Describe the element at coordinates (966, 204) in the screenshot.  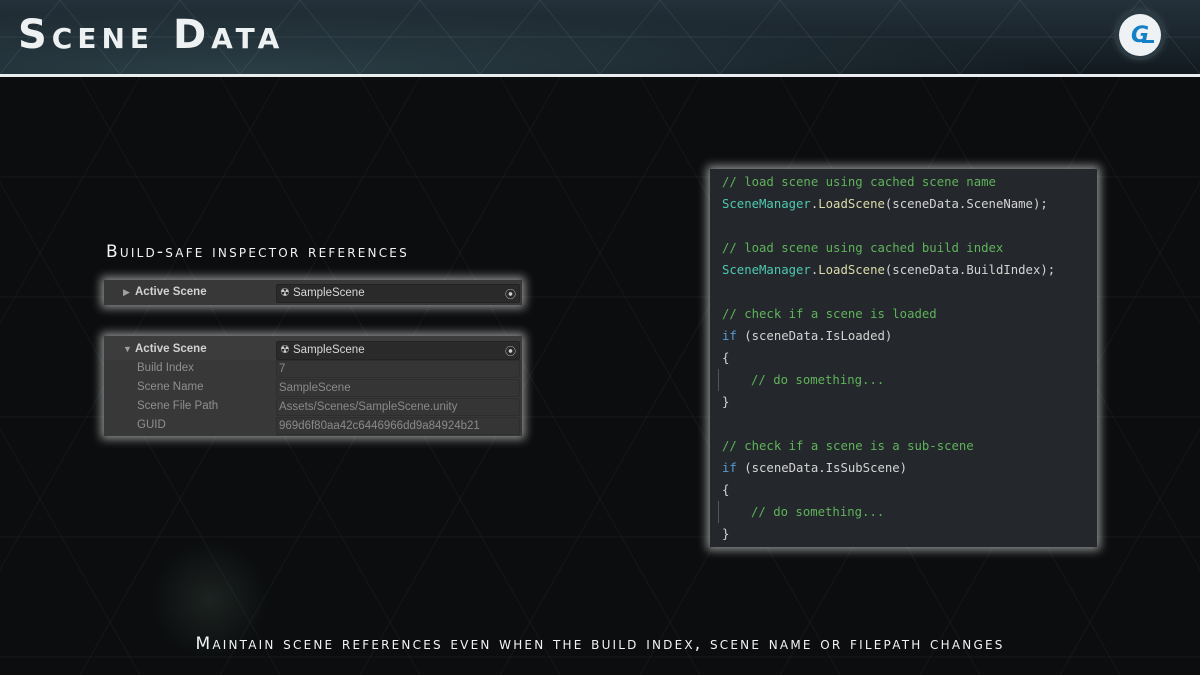
I see `code-args: (sceneData.SceneName);` at that location.